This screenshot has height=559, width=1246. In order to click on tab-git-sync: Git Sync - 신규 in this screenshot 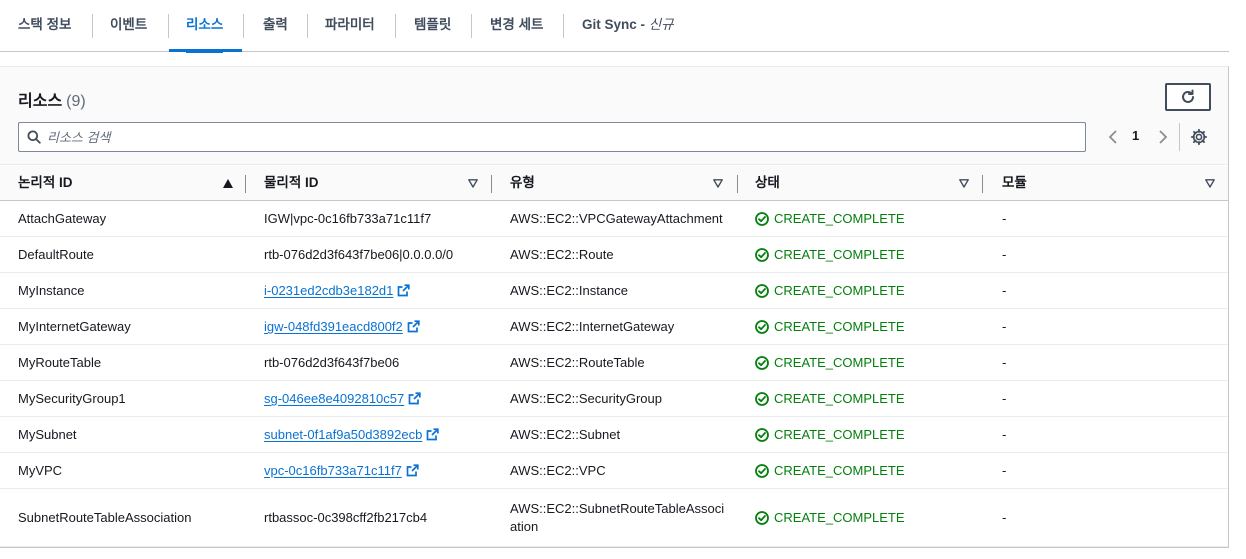, I will do `click(628, 26)`.